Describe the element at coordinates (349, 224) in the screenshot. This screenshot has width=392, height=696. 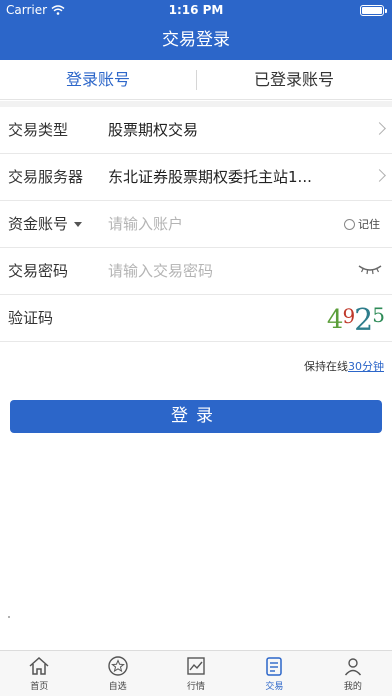
I see `radio-icon` at that location.